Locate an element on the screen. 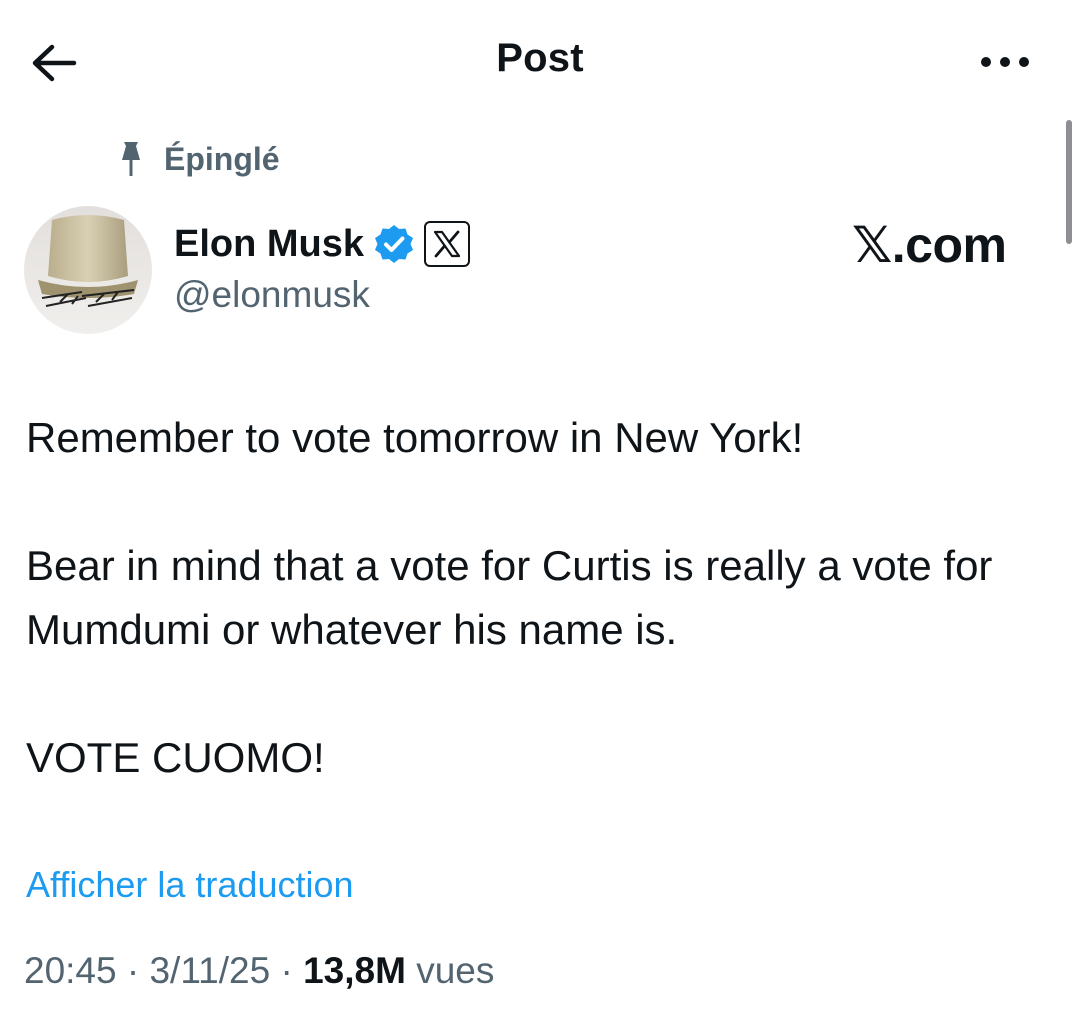 The width and height of the screenshot is (1080, 1019). avatar is located at coordinates (88, 270).